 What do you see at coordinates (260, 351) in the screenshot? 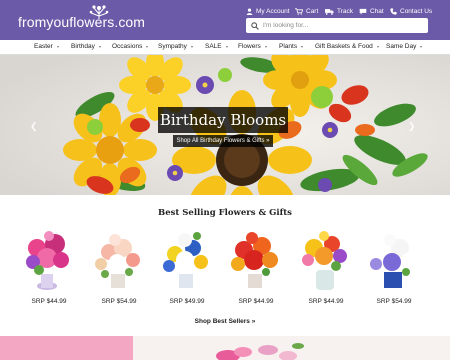
I see `promo-flowers-image` at bounding box center [260, 351].